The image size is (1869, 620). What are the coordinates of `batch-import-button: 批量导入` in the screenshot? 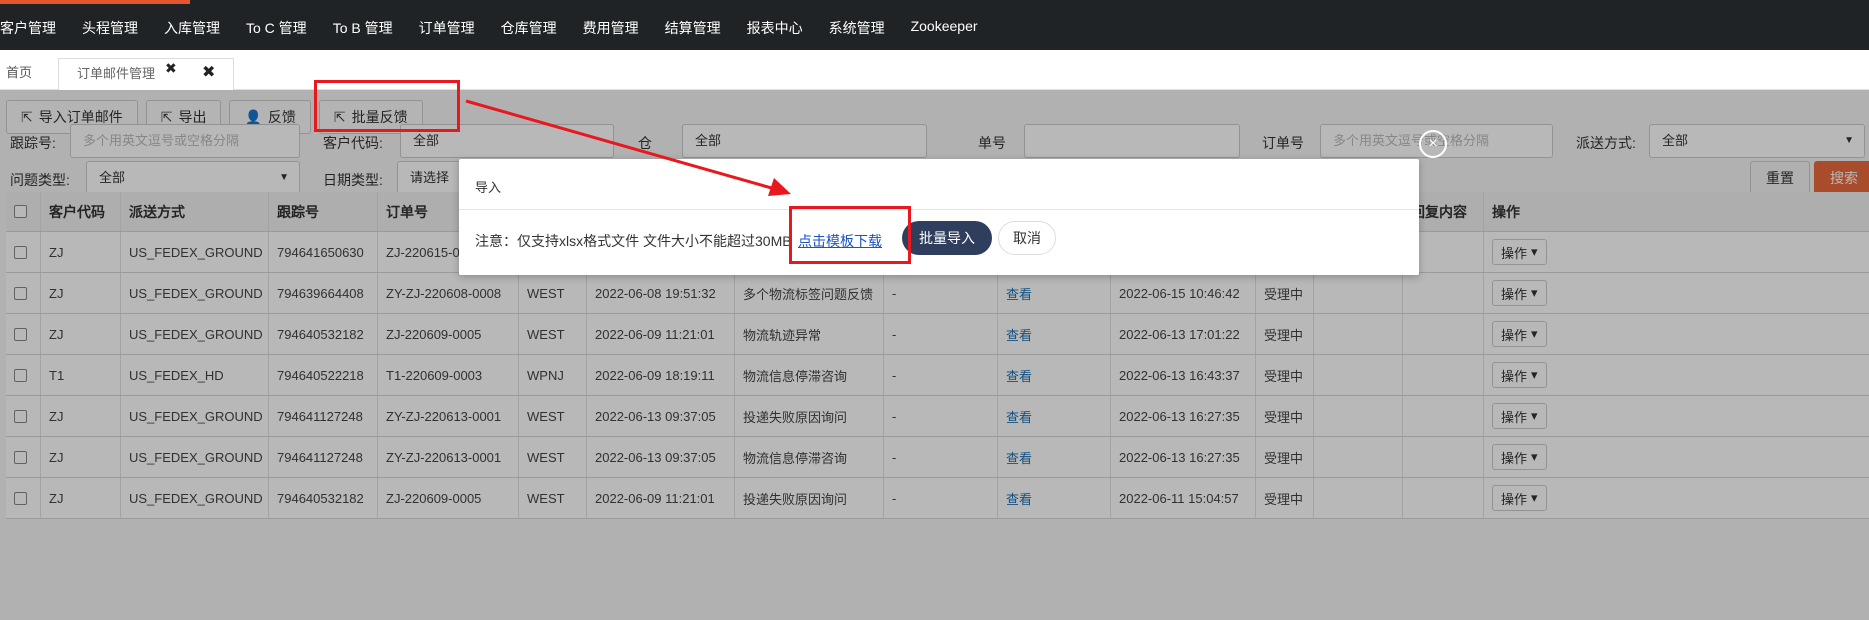 It's located at (947, 238).